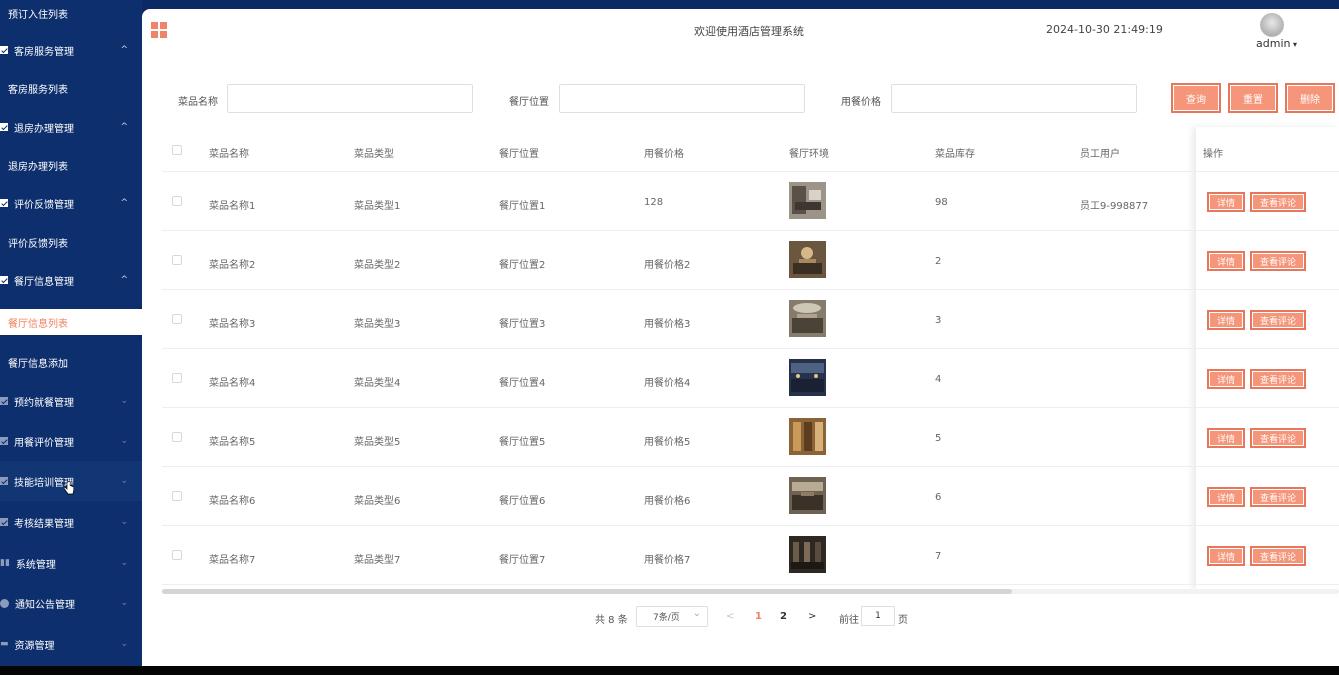  What do you see at coordinates (672, 616) in the screenshot?
I see `page-size-select: 7条/页` at bounding box center [672, 616].